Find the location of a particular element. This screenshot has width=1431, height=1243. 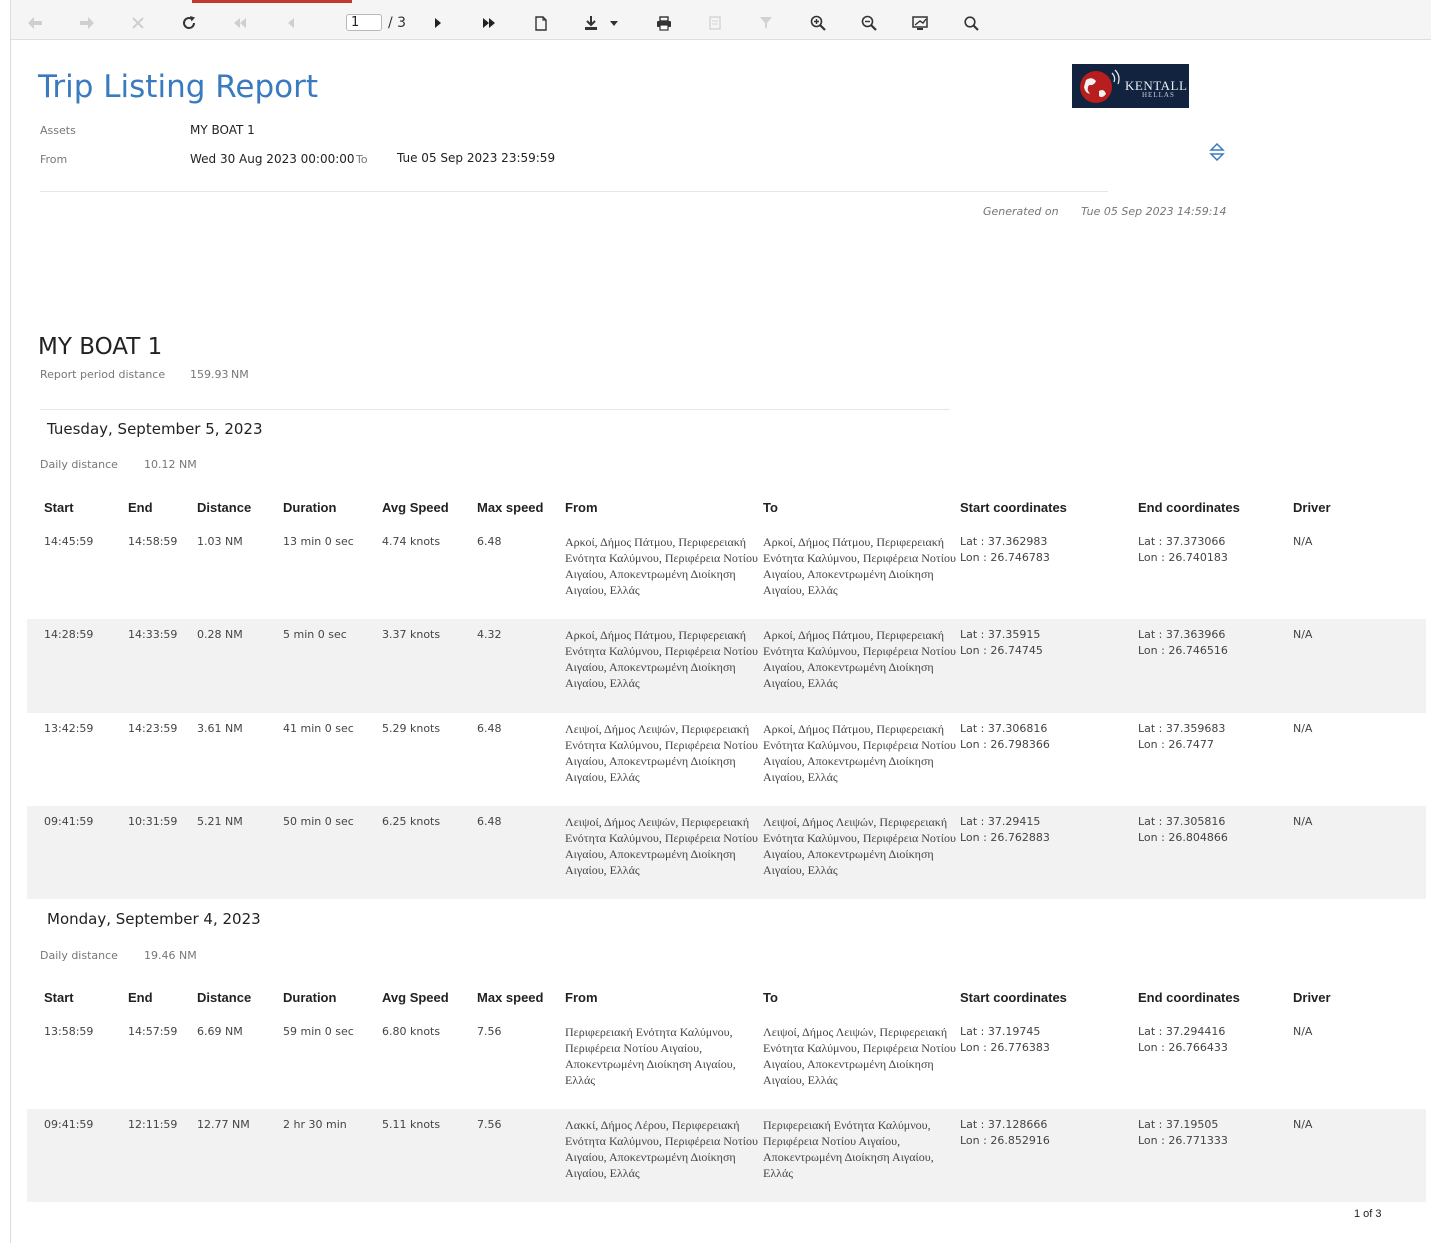

page-total-label: / 3 is located at coordinates (397, 23).